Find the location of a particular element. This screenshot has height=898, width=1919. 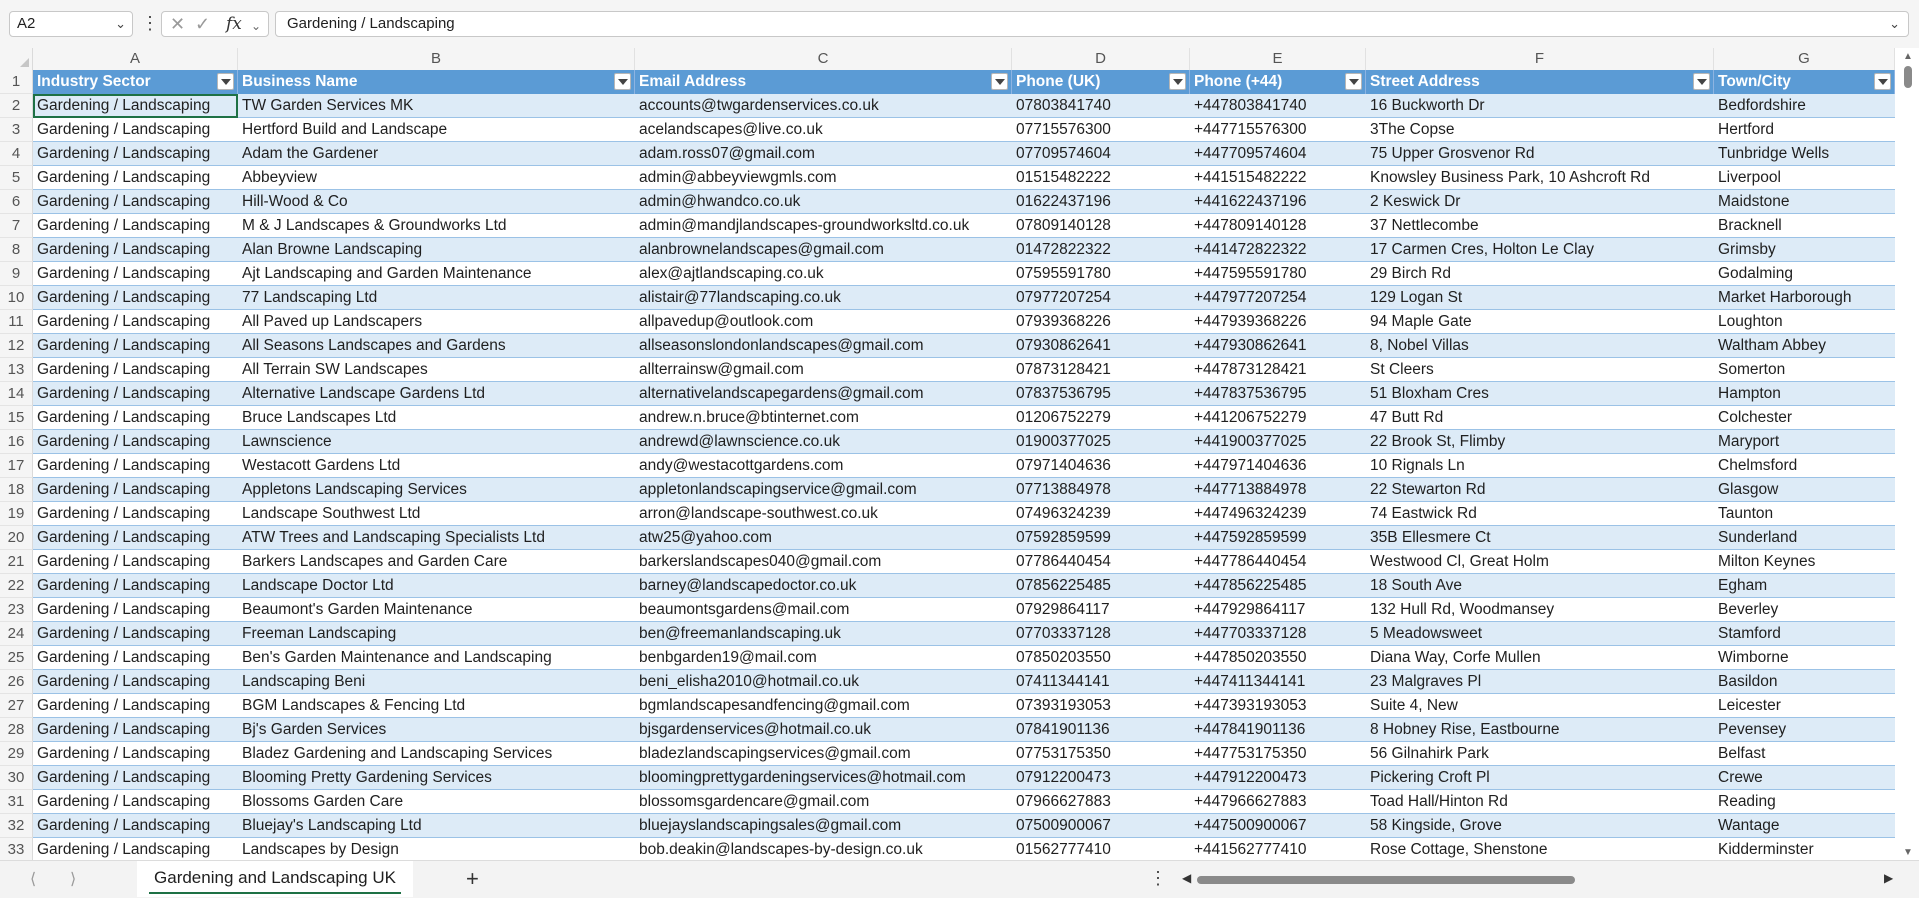

table-cell: 07841901136 is located at coordinates (1101, 730).